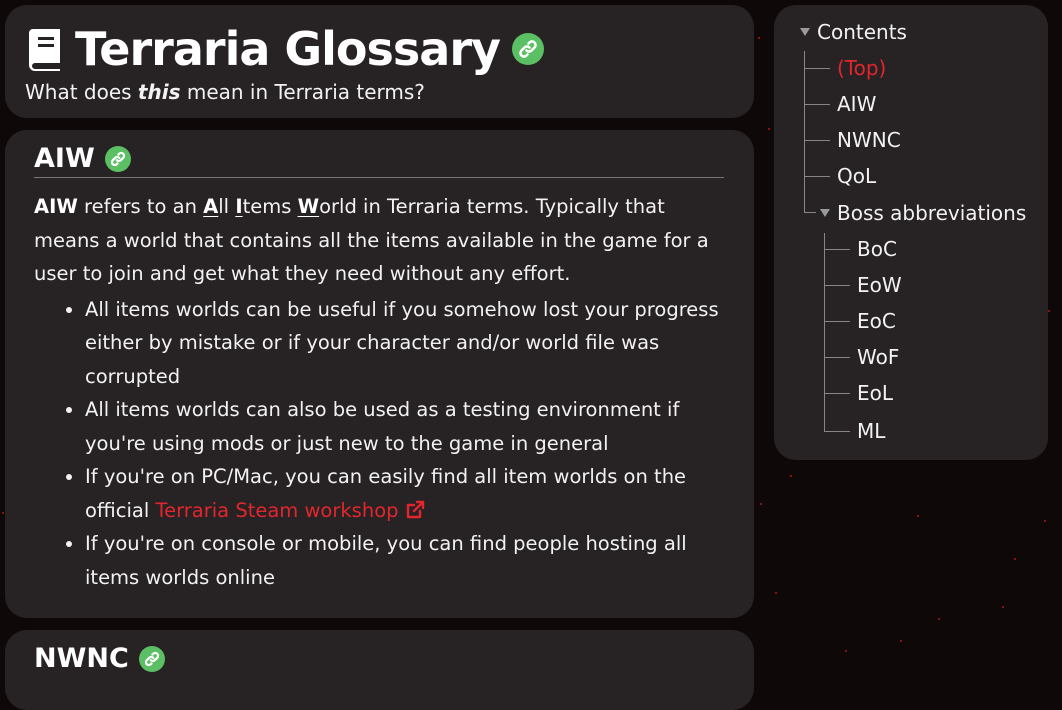  I want to click on section-divider, so click(379, 177).